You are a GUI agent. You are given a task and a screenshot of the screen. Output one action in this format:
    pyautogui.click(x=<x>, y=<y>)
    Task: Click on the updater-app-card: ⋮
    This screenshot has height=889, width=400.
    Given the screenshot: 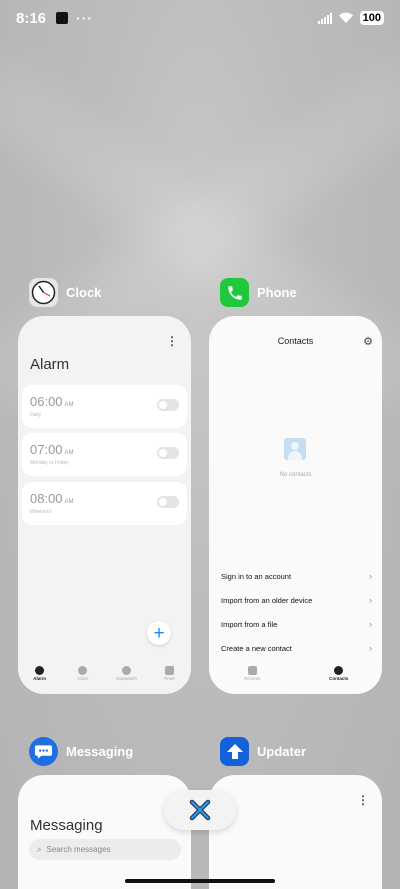 What is the action you would take?
    pyautogui.click(x=295, y=832)
    